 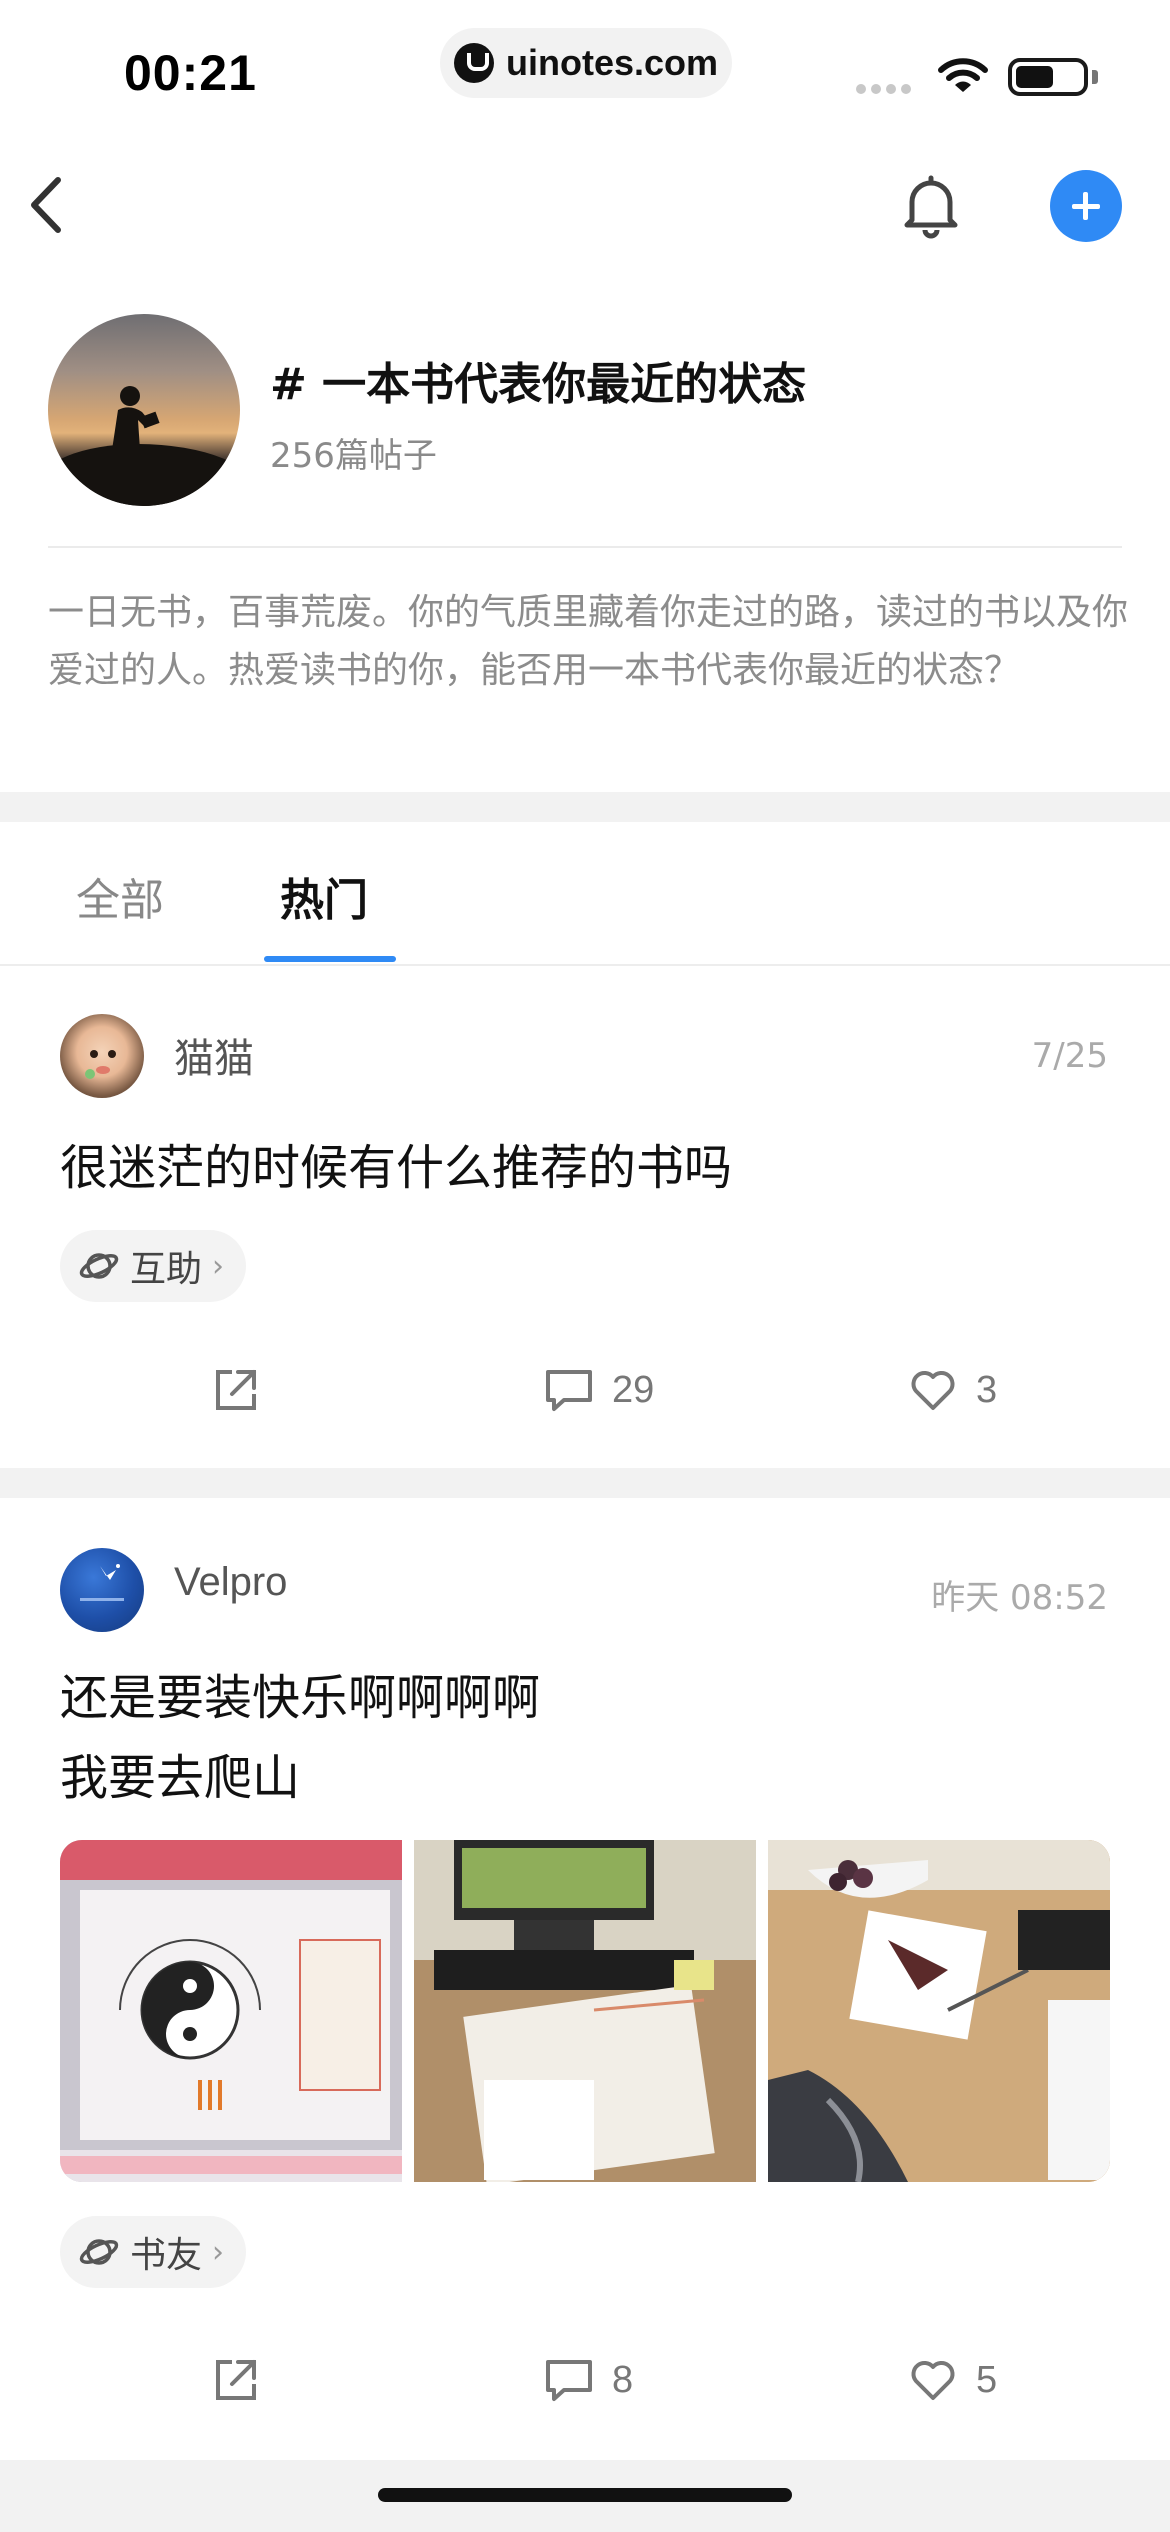 What do you see at coordinates (1048, 77) in the screenshot?
I see `battery-icon` at bounding box center [1048, 77].